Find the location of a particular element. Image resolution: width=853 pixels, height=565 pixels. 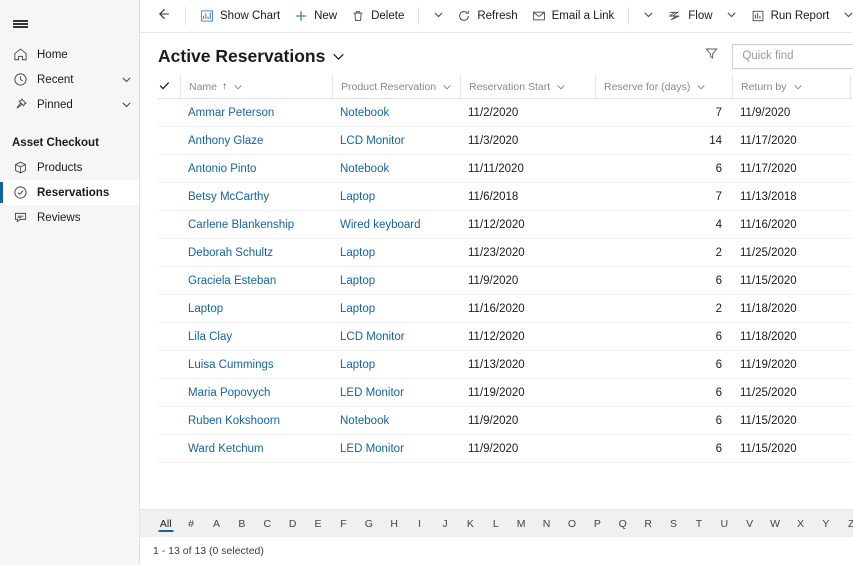

select-all-checkbox is located at coordinates (169, 87).